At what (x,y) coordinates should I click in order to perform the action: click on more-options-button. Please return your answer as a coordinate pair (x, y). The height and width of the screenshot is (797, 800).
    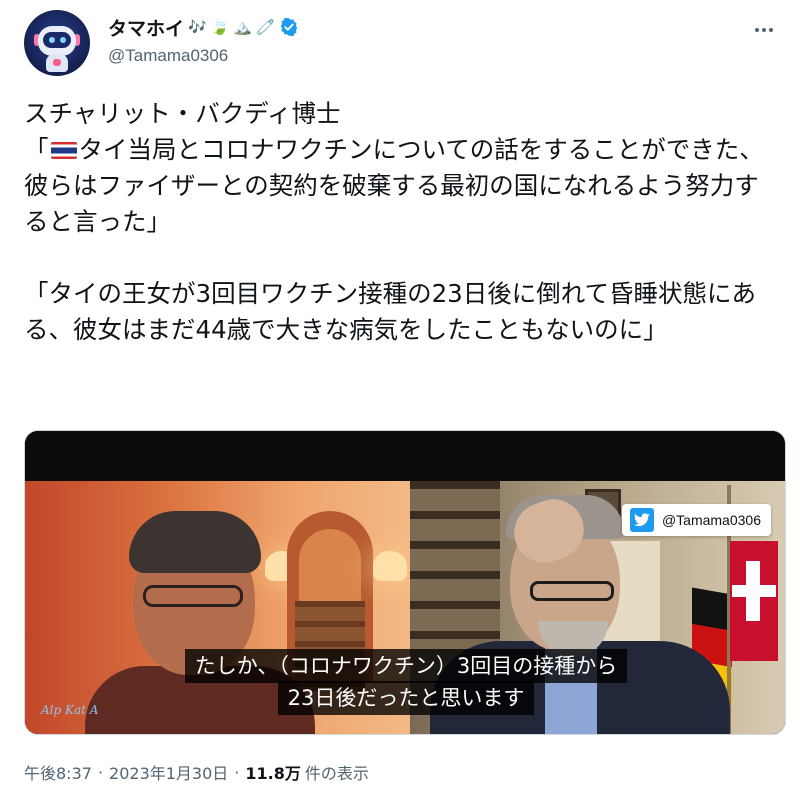
    Looking at the image, I should click on (764, 30).